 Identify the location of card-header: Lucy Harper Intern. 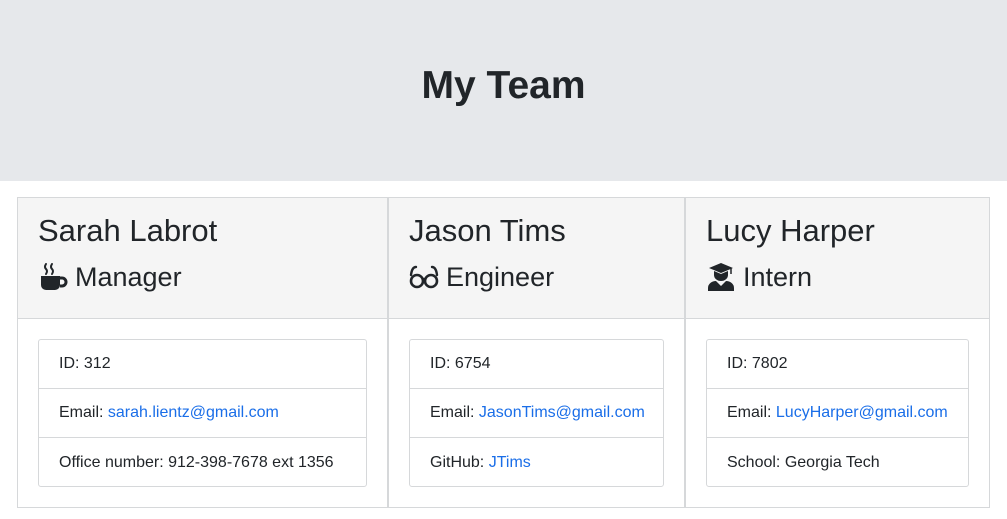
(837, 258).